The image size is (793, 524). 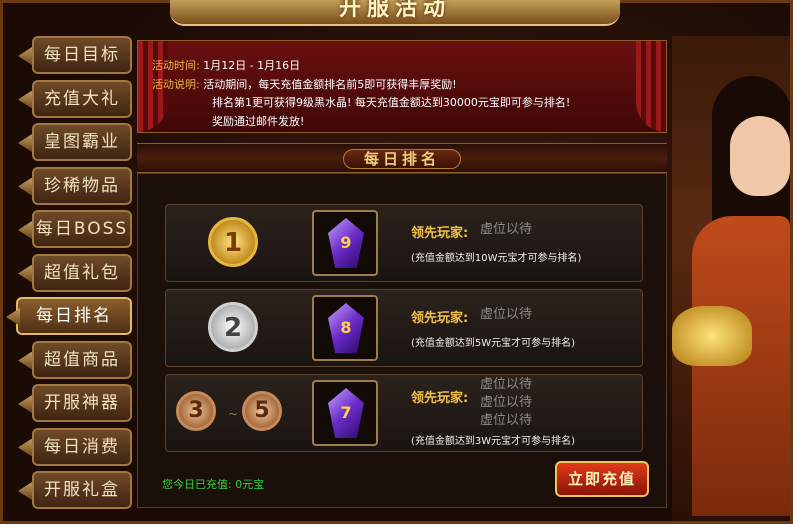 What do you see at coordinates (82, 229) in the screenshot?
I see `sidebar-item-daily-boss: 每日BOSS` at bounding box center [82, 229].